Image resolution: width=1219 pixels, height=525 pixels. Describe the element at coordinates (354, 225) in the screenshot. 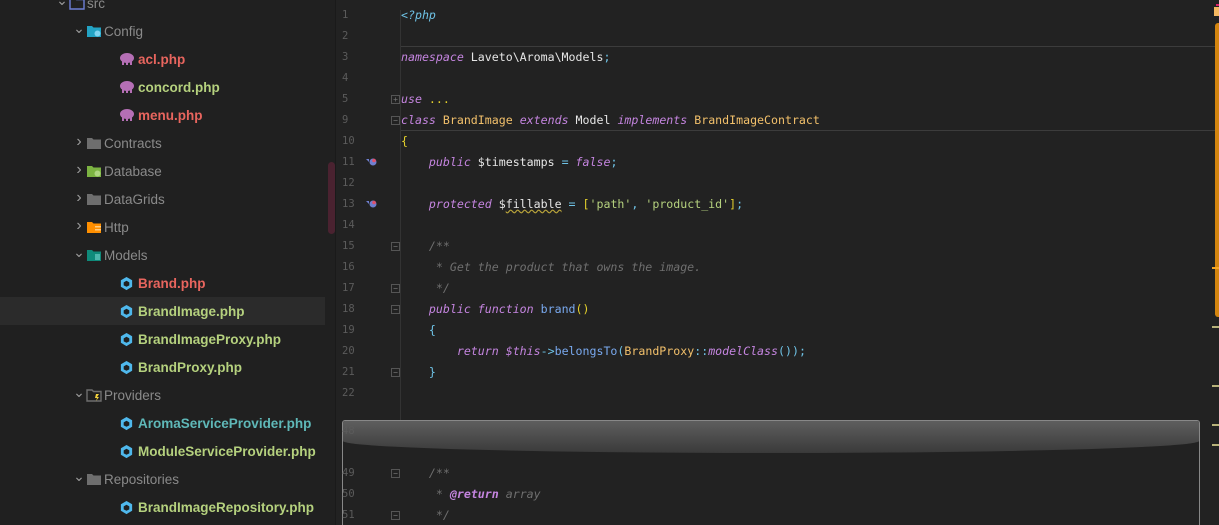

I see `line-number: 14` at that location.